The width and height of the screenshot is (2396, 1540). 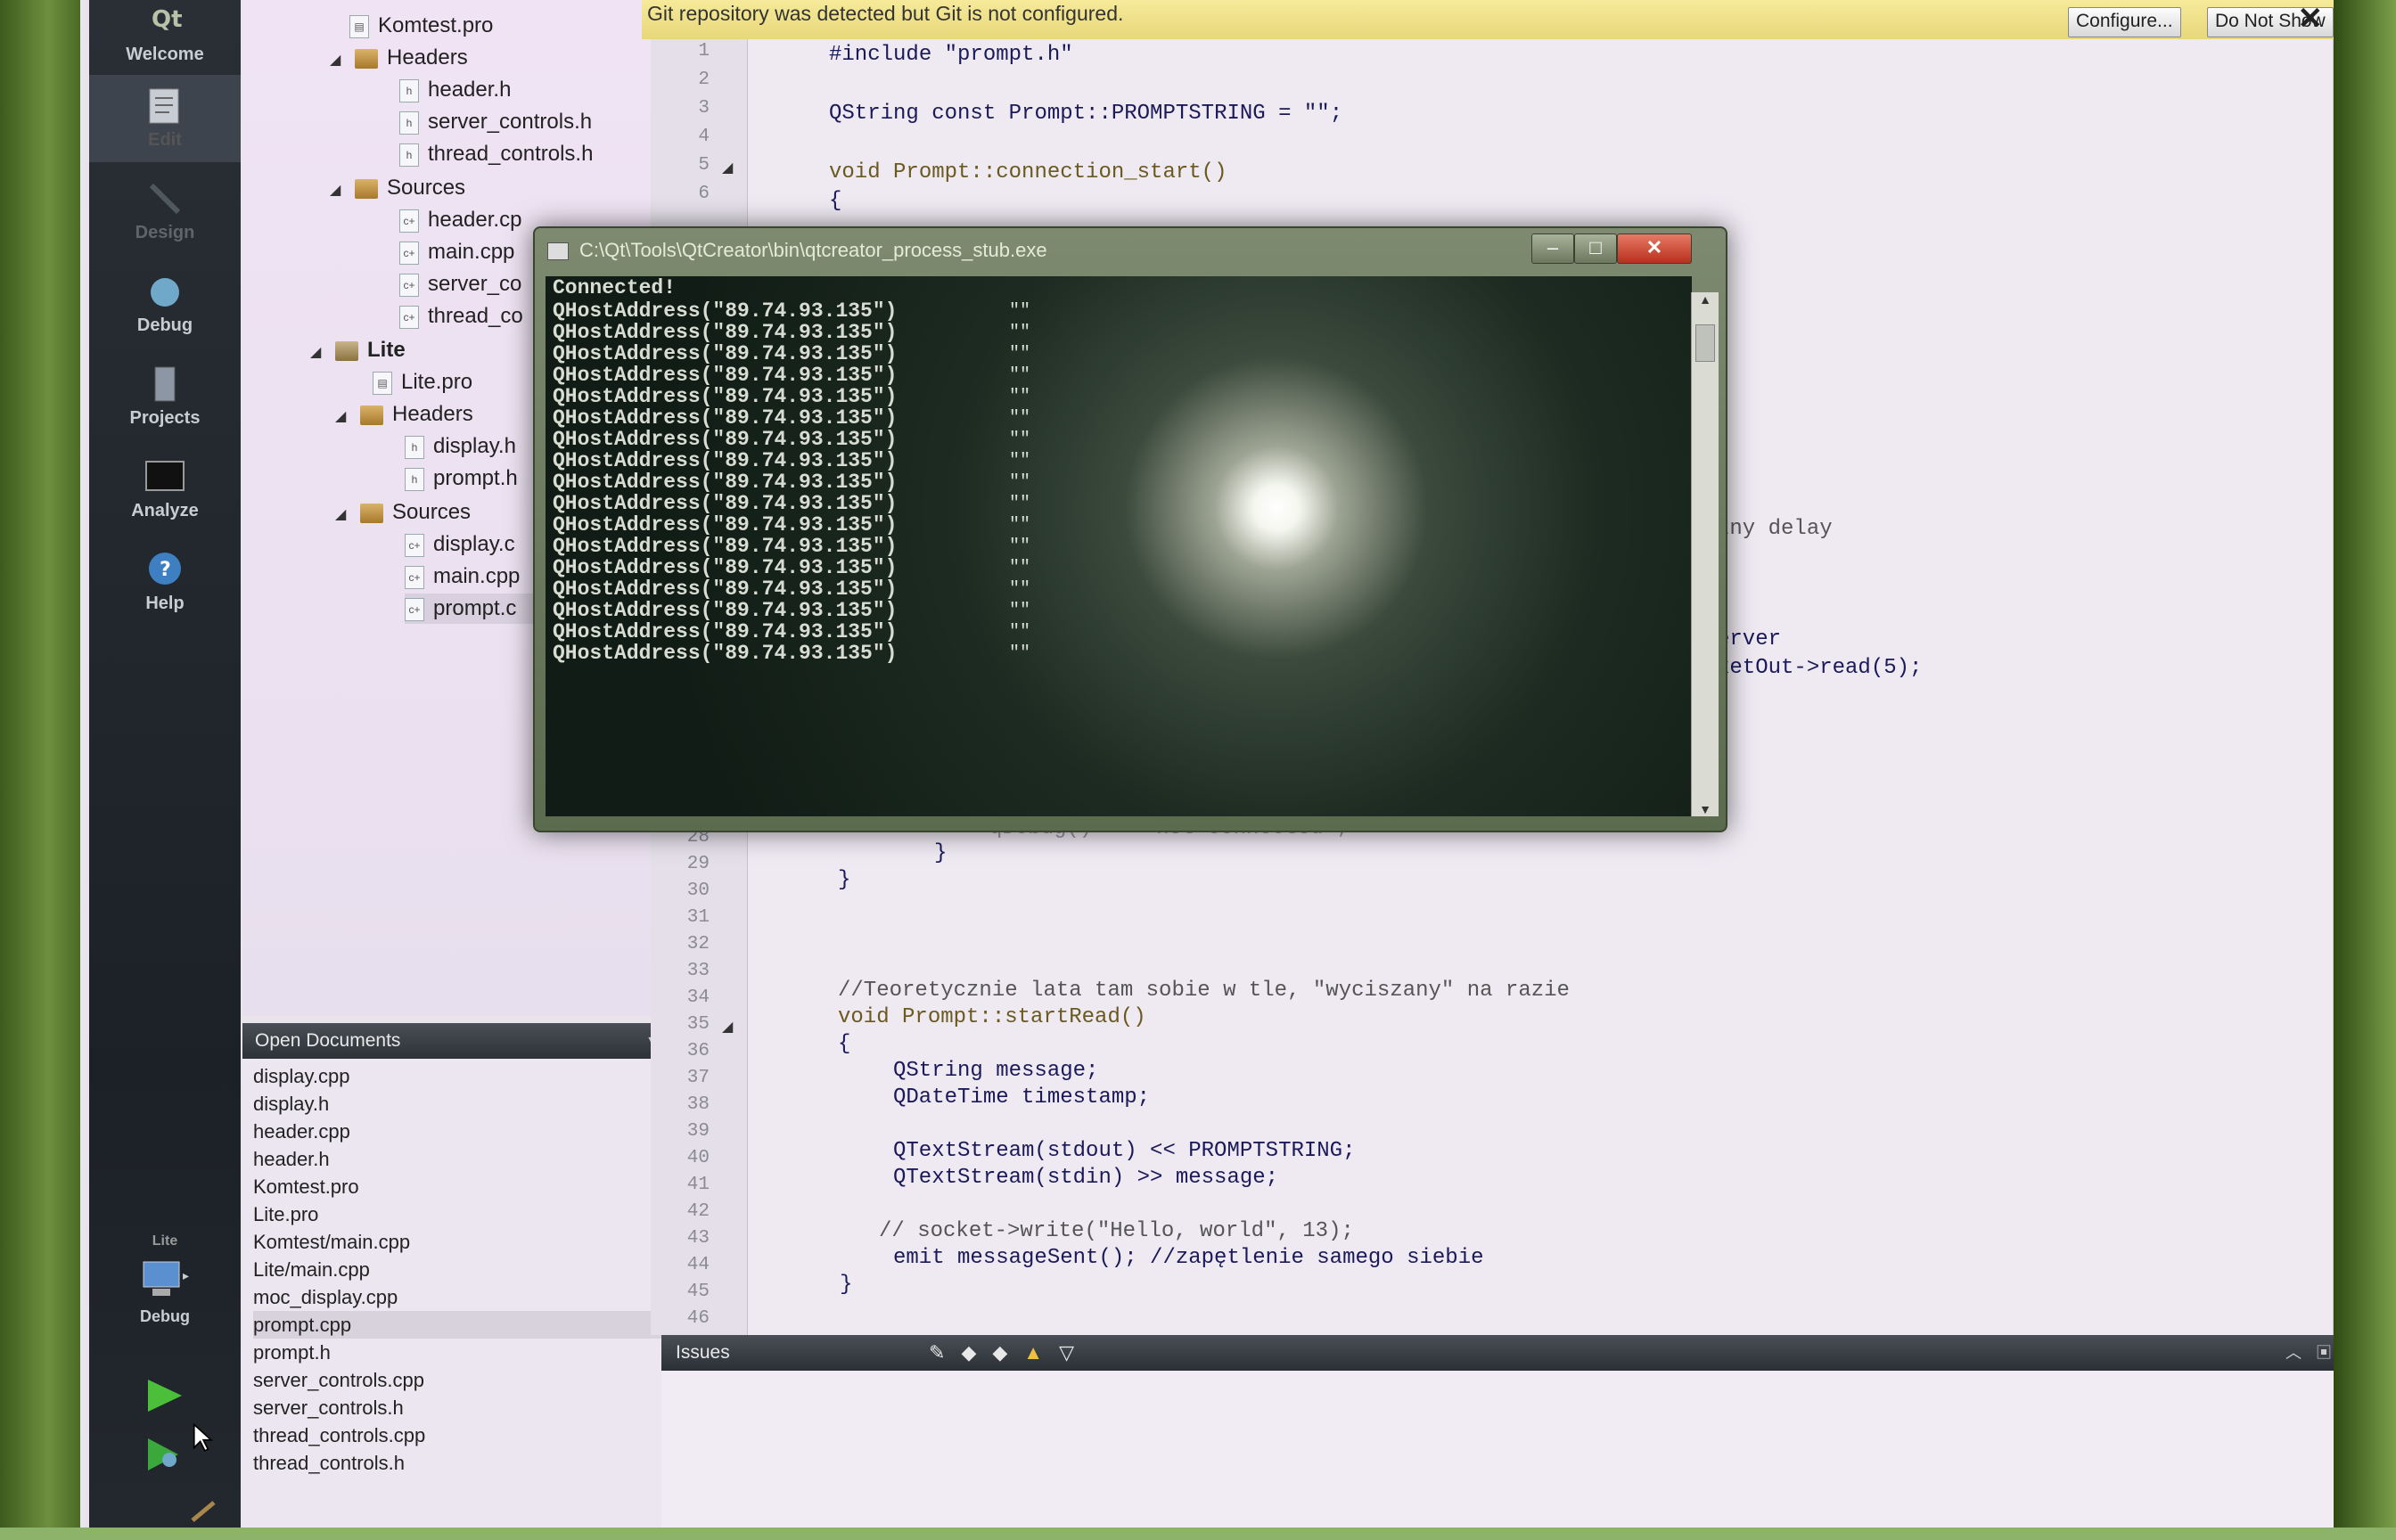 I want to click on mode-help: ? Help, so click(x=165, y=581).